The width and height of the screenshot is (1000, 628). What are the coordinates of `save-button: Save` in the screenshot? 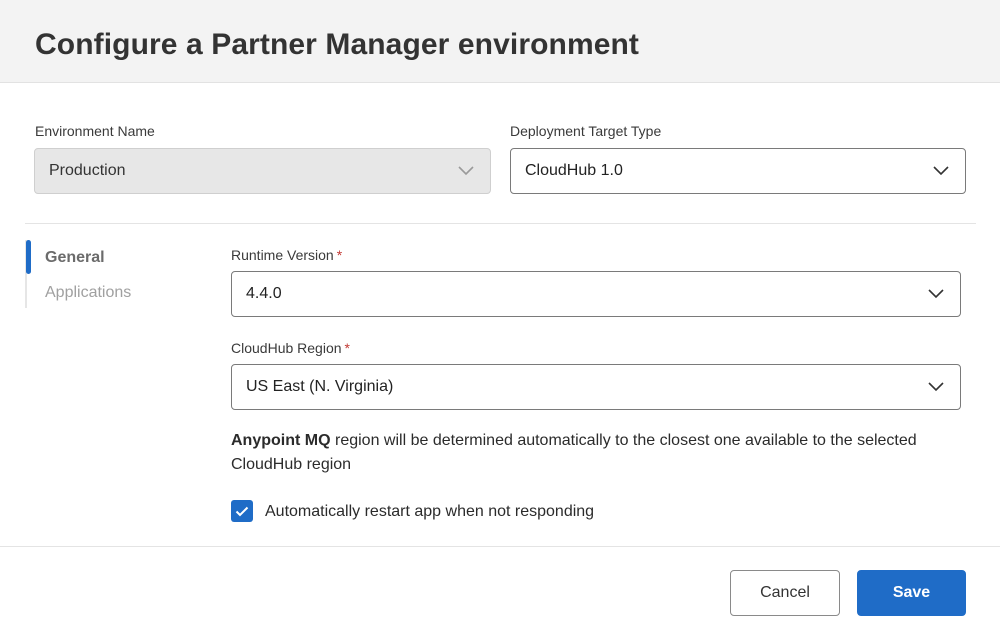 It's located at (911, 593).